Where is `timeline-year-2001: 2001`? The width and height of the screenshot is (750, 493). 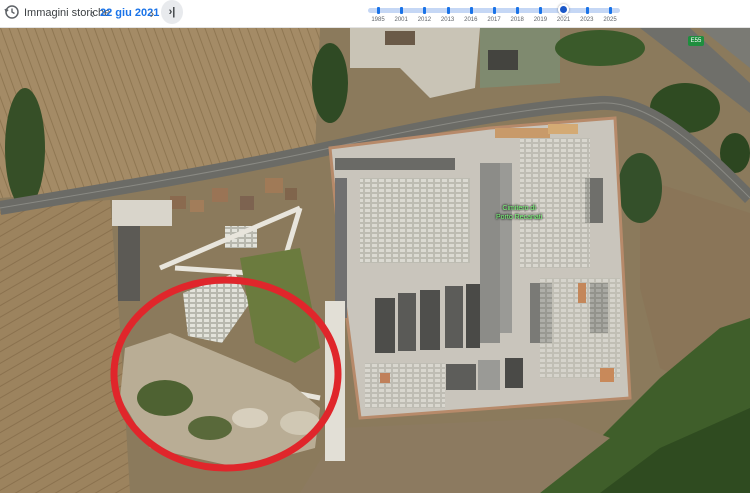
timeline-year-2001: 2001 is located at coordinates (401, 20).